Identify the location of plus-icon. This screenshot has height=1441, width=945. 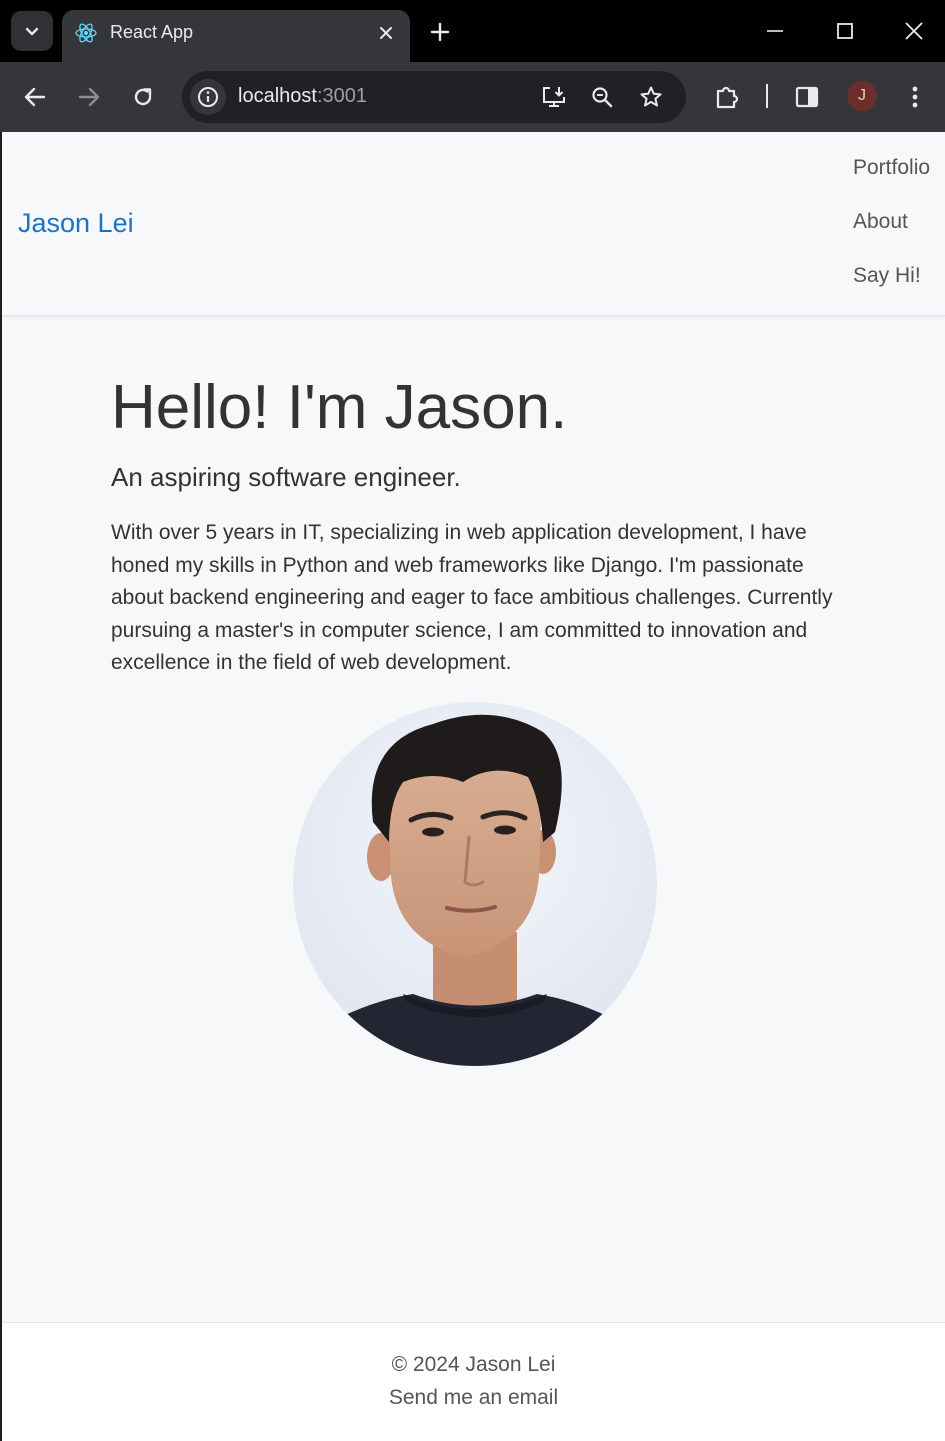
(440, 32).